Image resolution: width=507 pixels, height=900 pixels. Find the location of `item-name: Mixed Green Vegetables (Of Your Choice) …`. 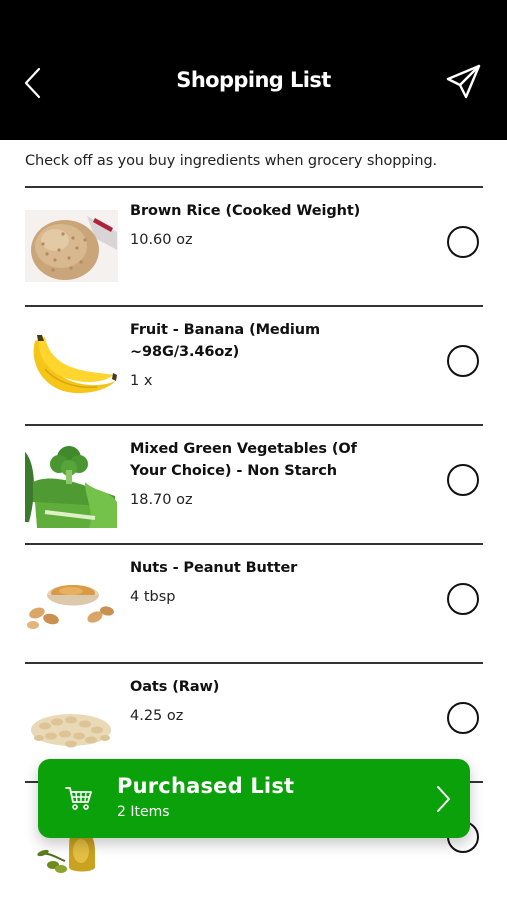

item-name: Mixed Green Vegetables (Of Your Choice) … is located at coordinates (243, 460).